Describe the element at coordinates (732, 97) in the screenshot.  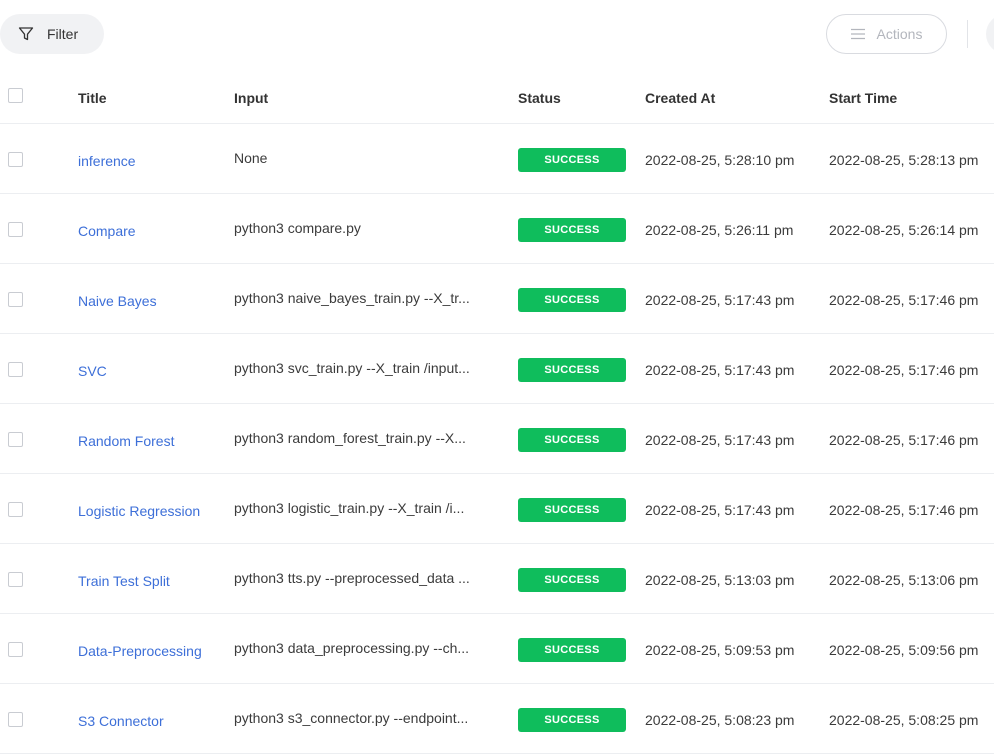
I see `column-header-created-at: Created At` at that location.